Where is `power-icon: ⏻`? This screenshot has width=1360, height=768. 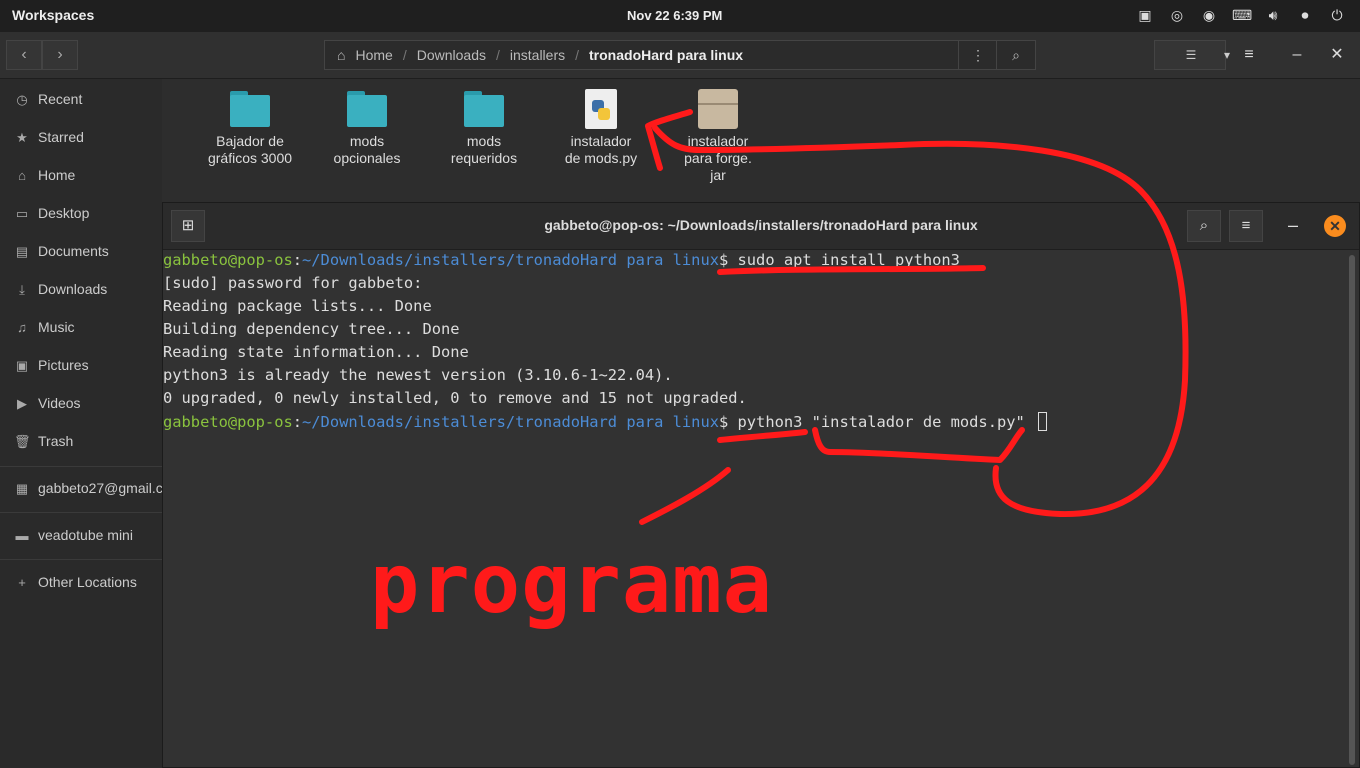 power-icon: ⏻ is located at coordinates (1337, 15).